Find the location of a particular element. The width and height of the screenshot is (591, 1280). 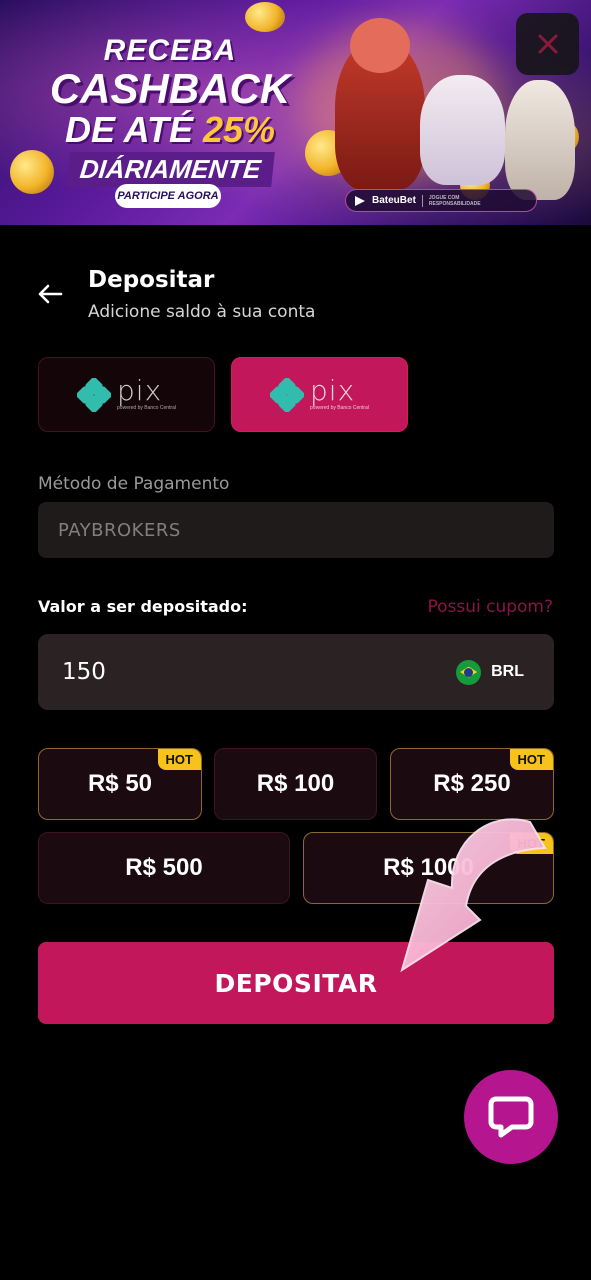

banner-line-1: RECEBA is located at coordinates (170, 50).